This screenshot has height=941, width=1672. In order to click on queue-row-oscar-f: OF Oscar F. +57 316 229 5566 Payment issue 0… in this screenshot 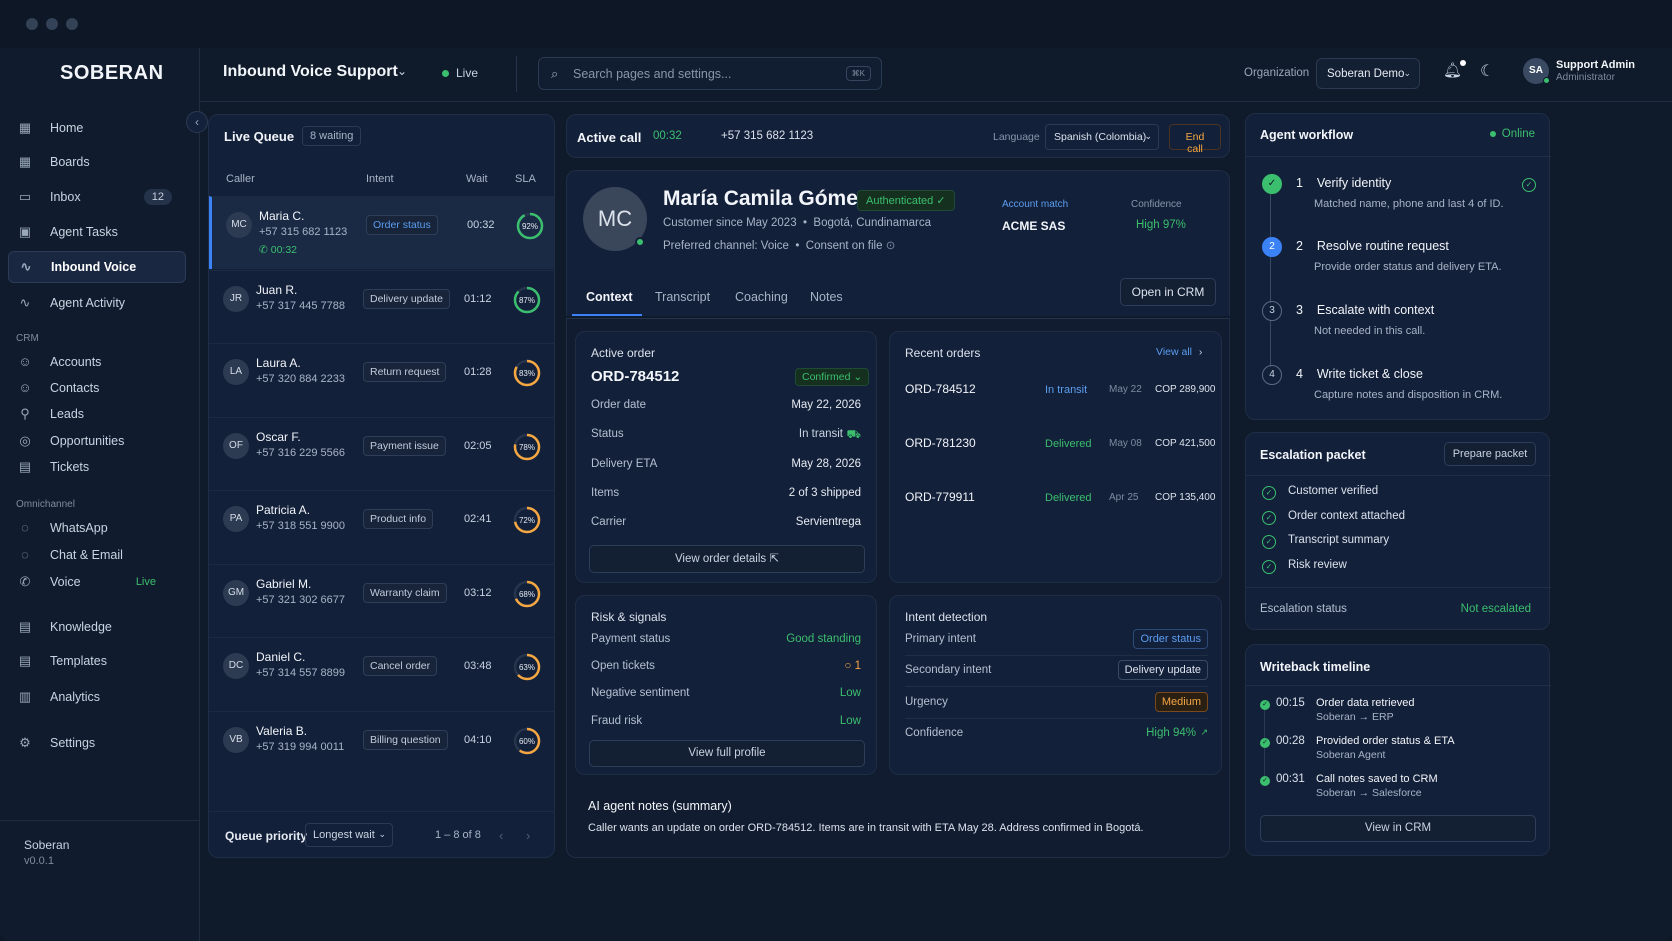, I will do `click(381, 453)`.